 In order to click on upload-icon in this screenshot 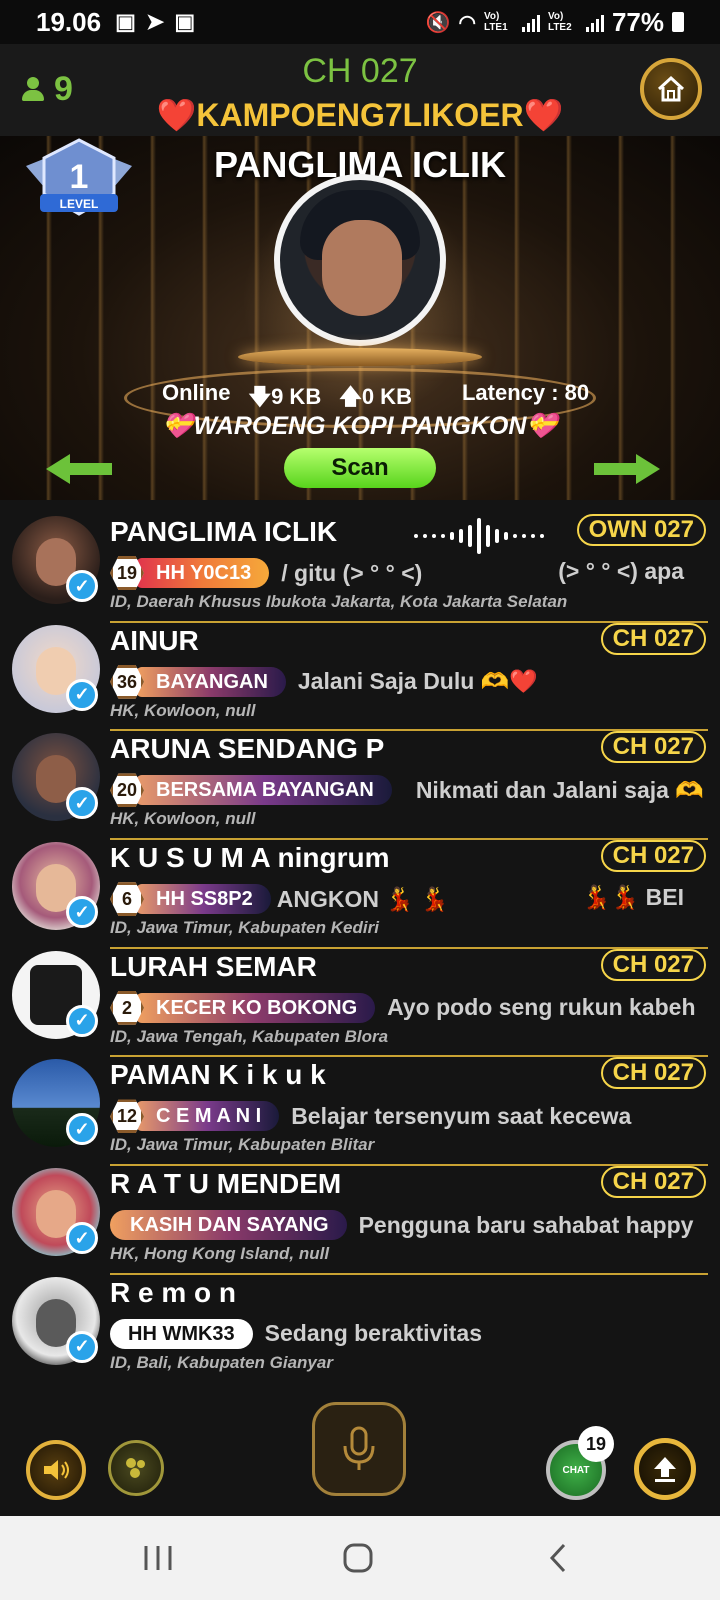, I will do `click(665, 1469)`.